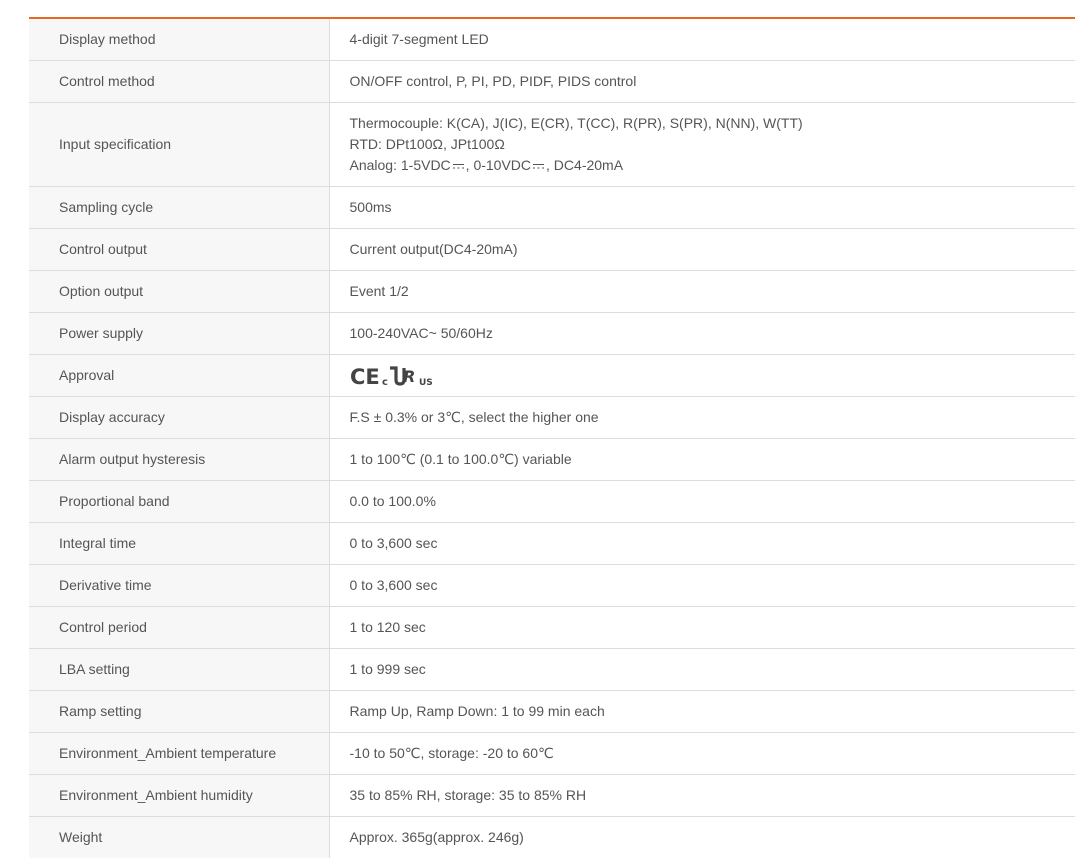 This screenshot has width=1075, height=859. What do you see at coordinates (179, 291) in the screenshot?
I see `spec-label: Option output` at bounding box center [179, 291].